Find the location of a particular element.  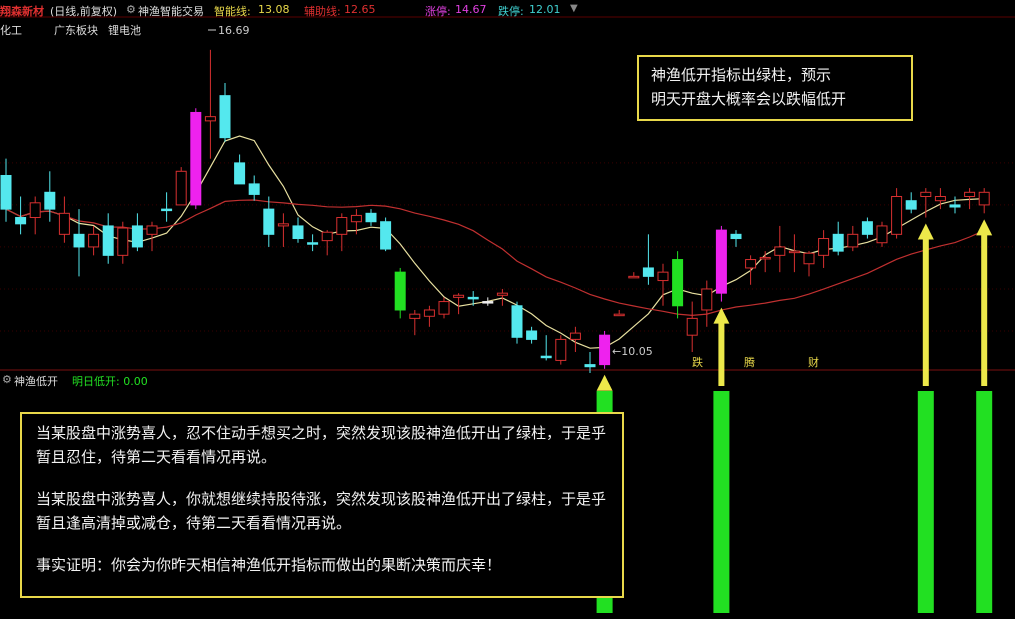

gear-icon: ⚙ is located at coordinates (7, 379).